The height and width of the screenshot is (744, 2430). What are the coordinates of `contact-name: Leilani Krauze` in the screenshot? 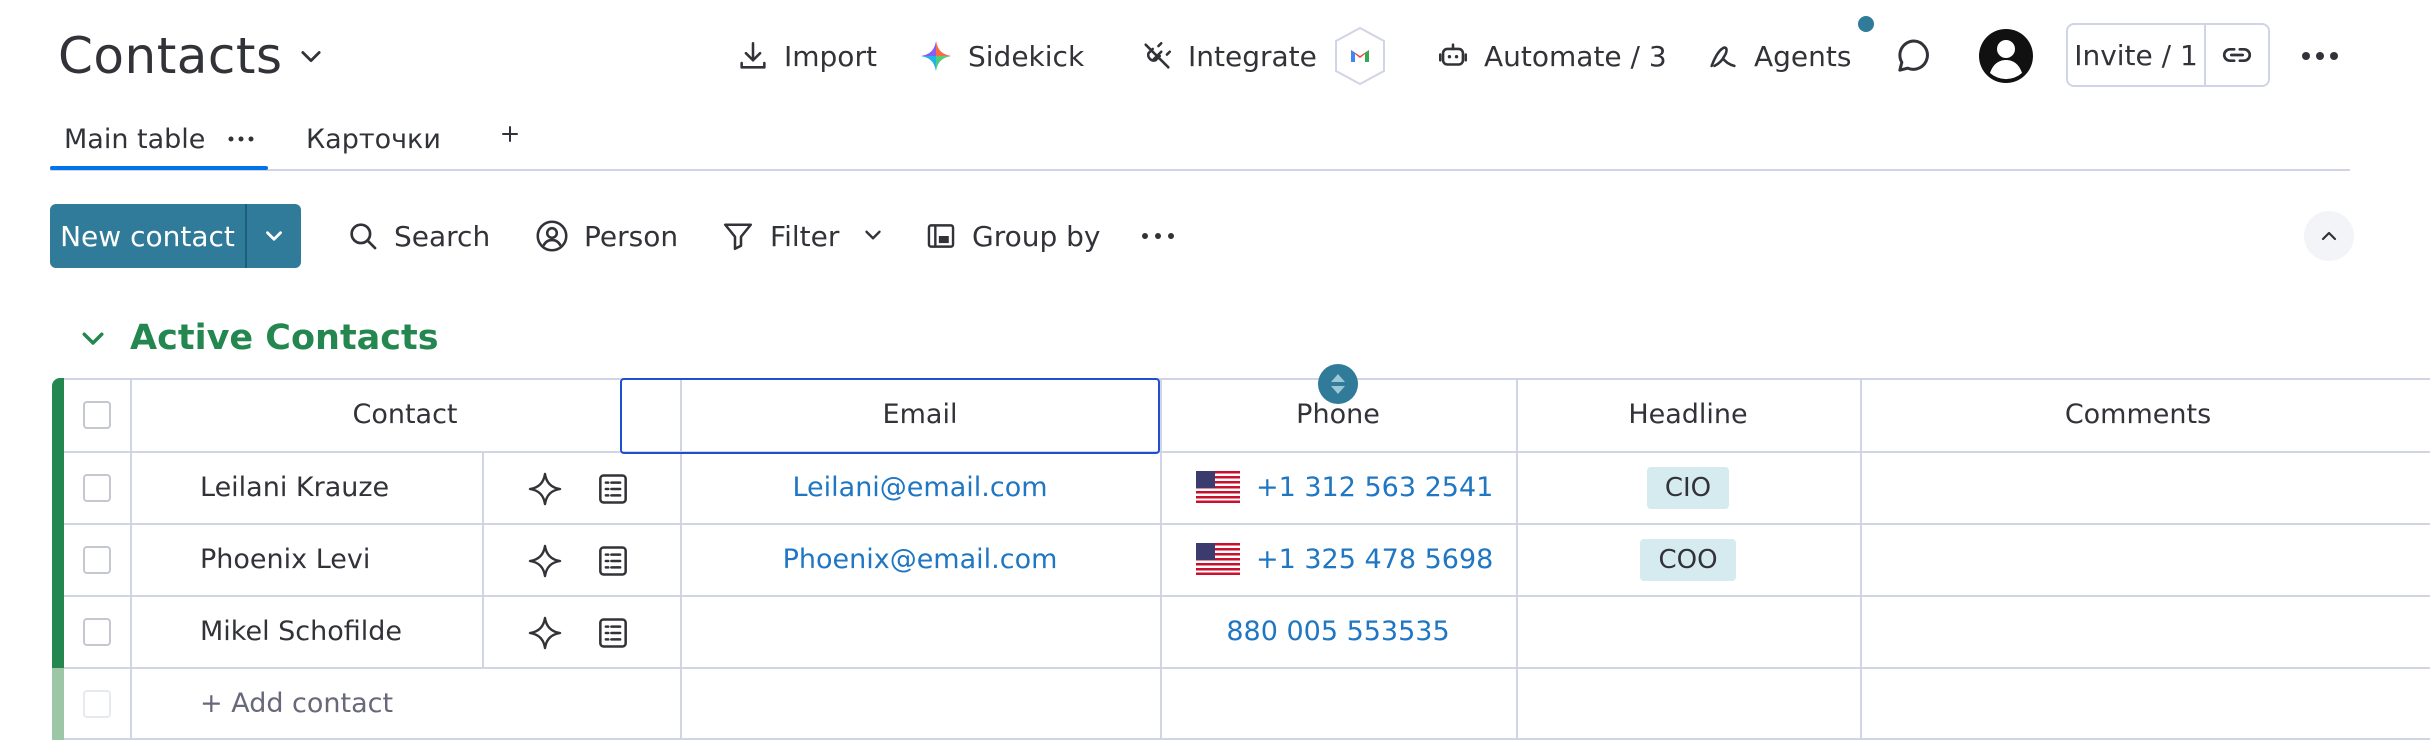 It's located at (294, 488).